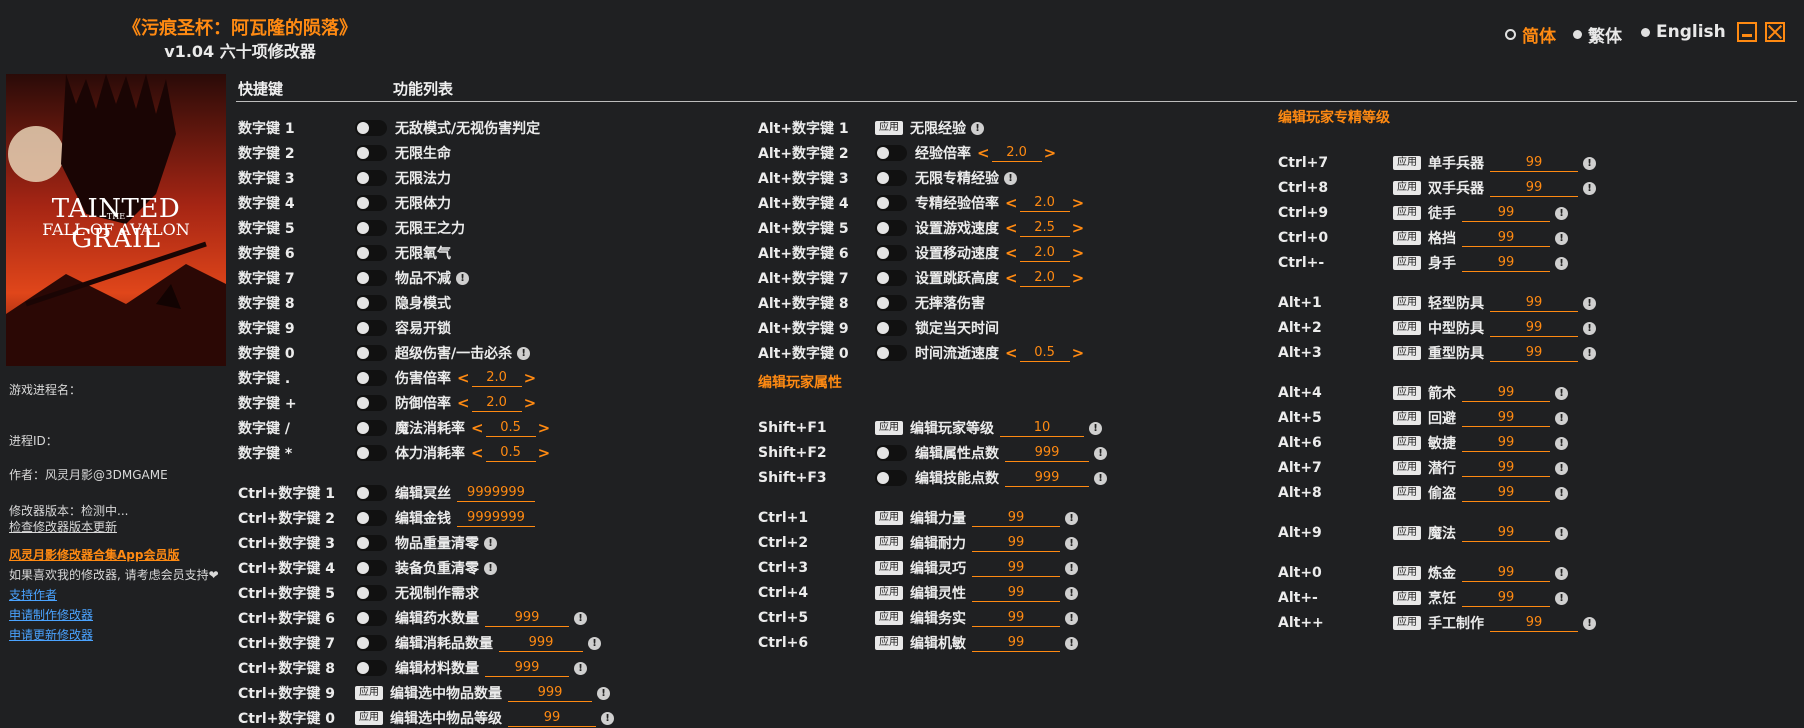 This screenshot has width=1804, height=728. Describe the element at coordinates (1747, 32) in the screenshot. I see `minimize-icon` at that location.